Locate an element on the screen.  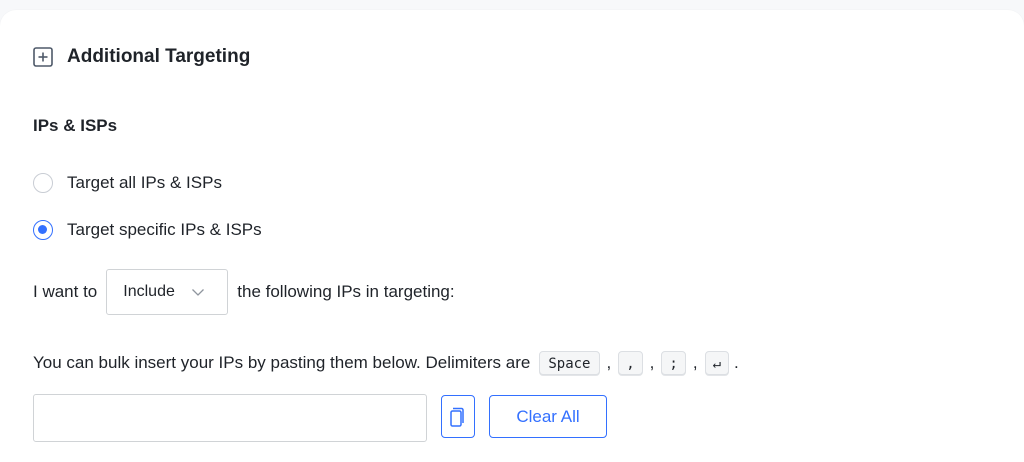
plus-square-icon is located at coordinates (43, 57).